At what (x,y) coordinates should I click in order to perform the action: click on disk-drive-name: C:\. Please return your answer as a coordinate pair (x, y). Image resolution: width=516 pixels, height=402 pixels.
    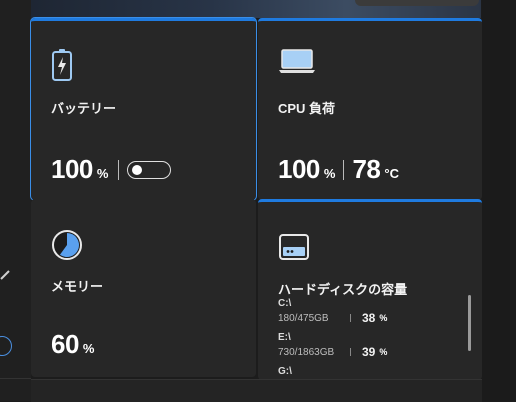
    Looking at the image, I should click on (285, 303).